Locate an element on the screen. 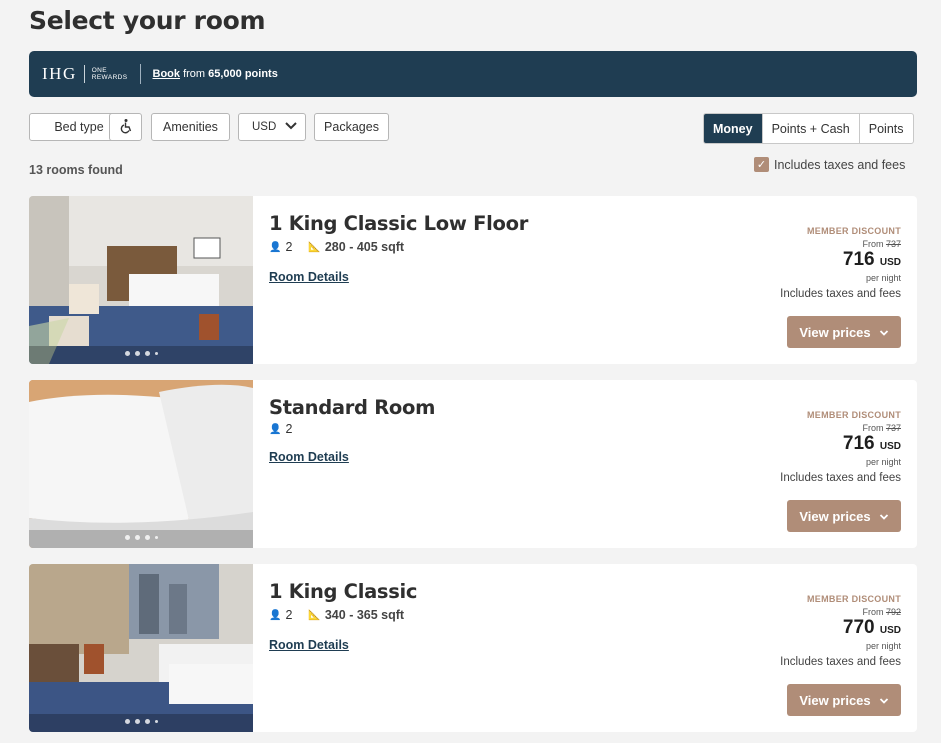  banner-book-text: Book from 65,000 points is located at coordinates (215, 74).